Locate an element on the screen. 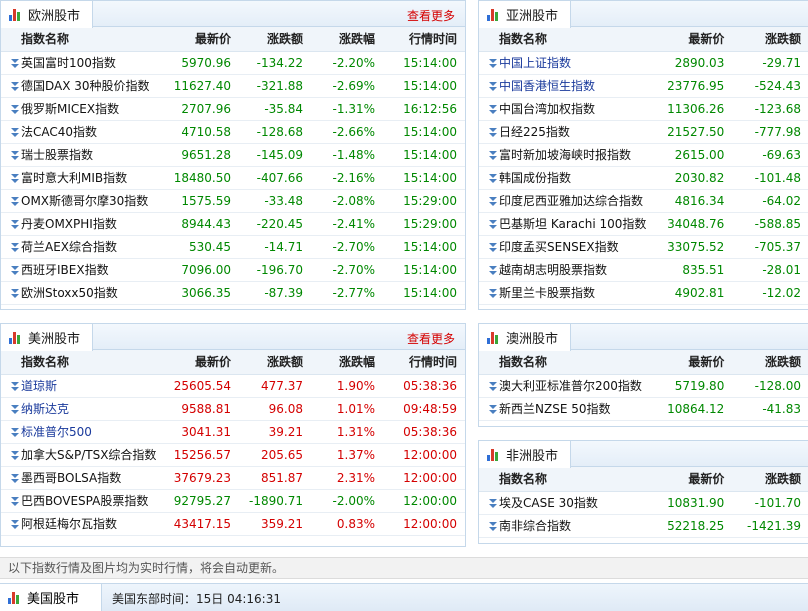 The image size is (808, 611). index-name-cell: 中国香港恒生指数 is located at coordinates (569, 86).